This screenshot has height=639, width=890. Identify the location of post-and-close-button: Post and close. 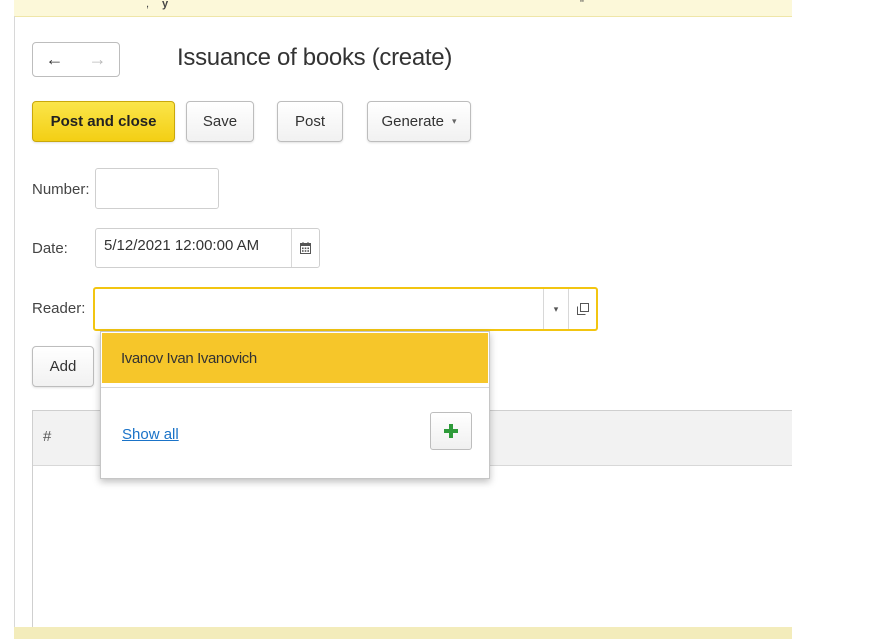
(103, 121).